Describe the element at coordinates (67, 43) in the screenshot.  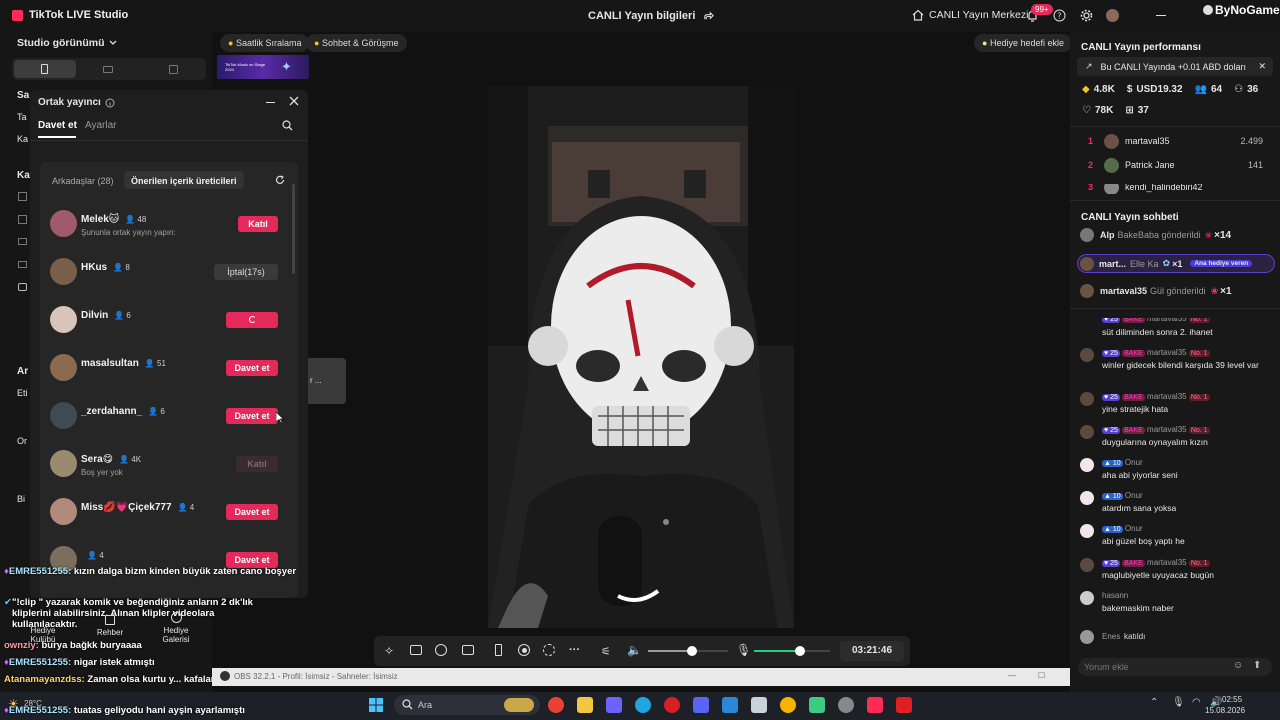
I see `studio-view-dropdown: Studio görünümü` at that location.